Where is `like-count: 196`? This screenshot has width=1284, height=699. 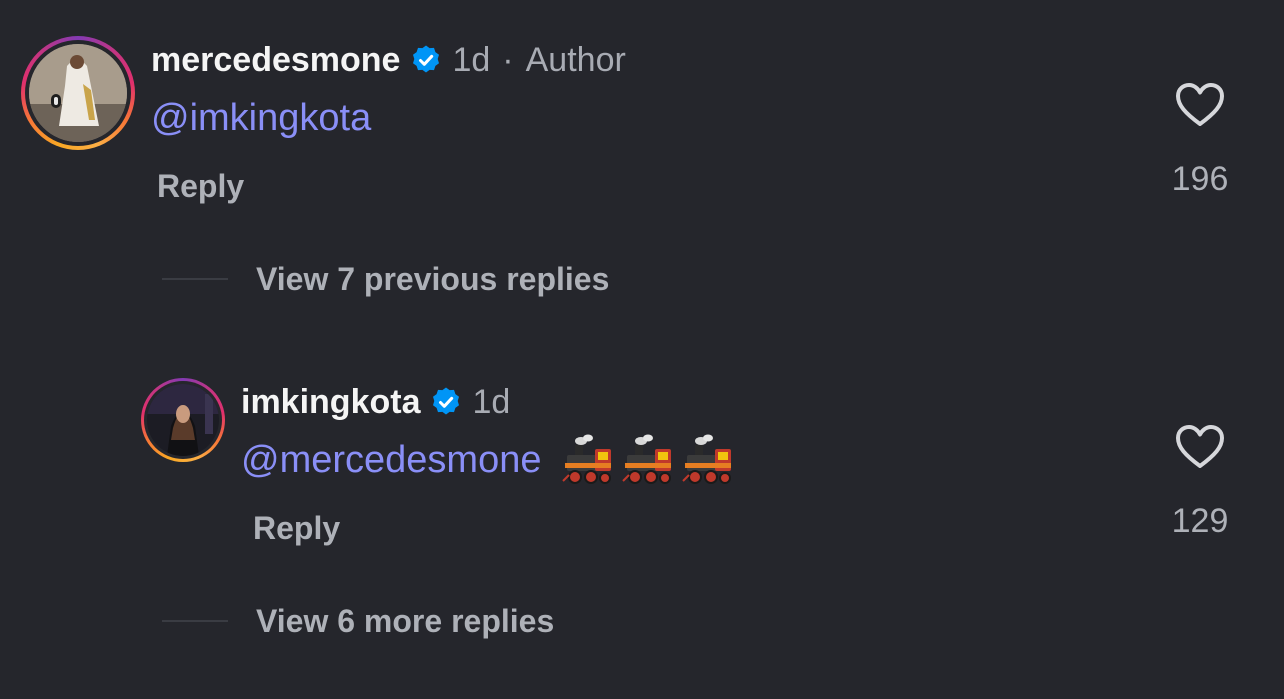
like-count: 196 is located at coordinates (1200, 179).